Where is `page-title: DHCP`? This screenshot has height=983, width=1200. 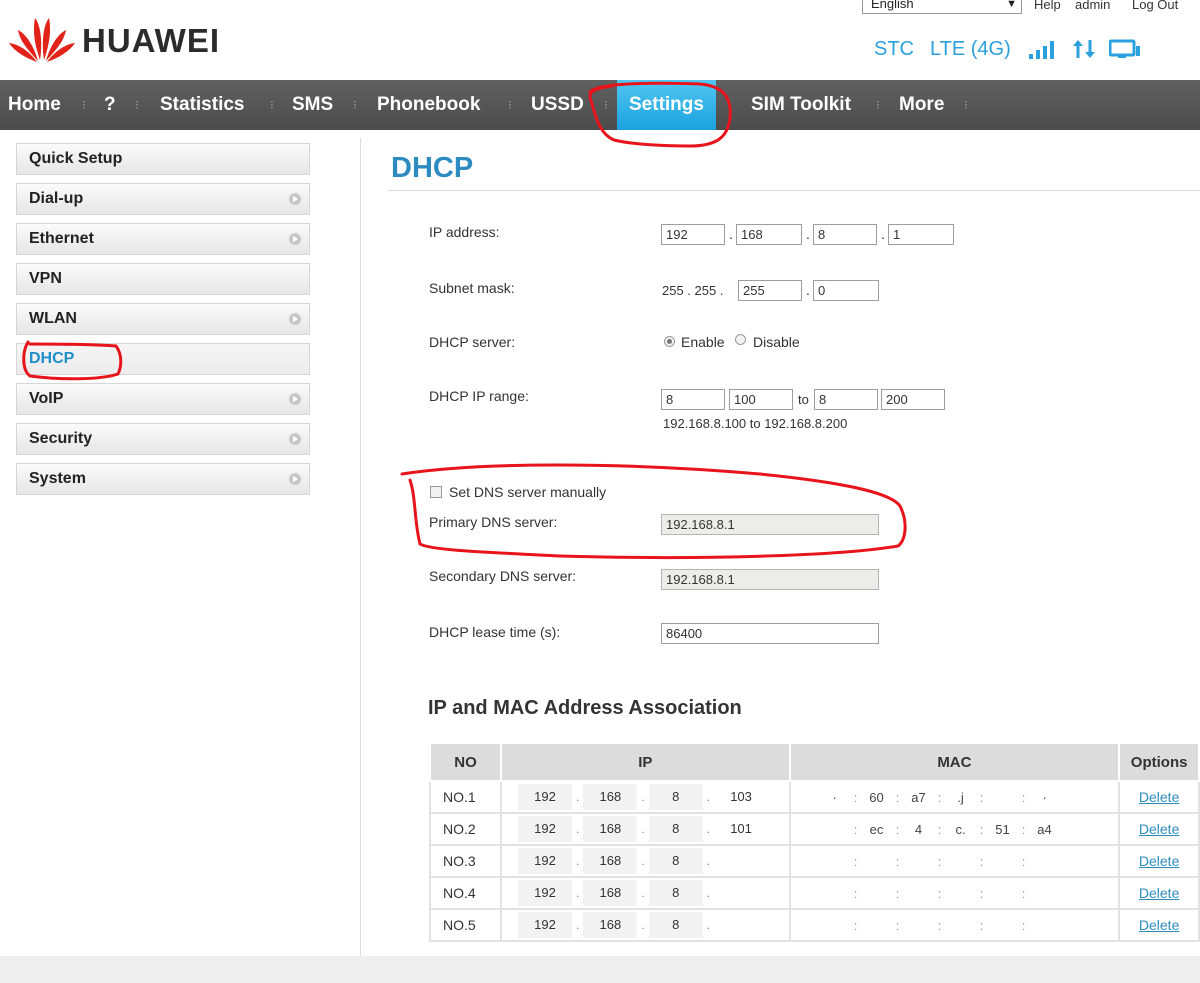
page-title: DHCP is located at coordinates (432, 168).